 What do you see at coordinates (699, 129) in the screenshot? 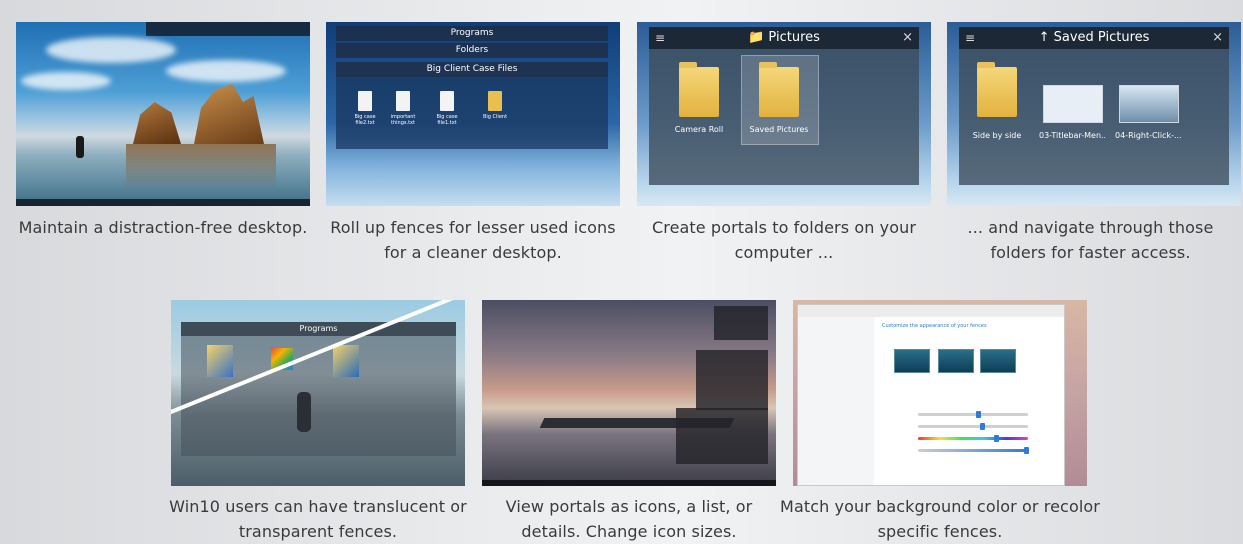
I see `folder-label: Camera Roll` at bounding box center [699, 129].